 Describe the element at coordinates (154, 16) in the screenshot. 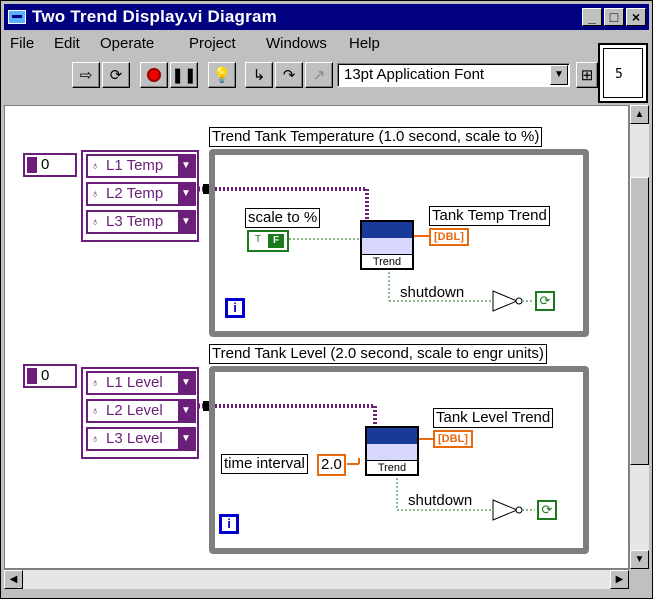

I see `window-title: Two Trend Display.vi Diagram` at that location.